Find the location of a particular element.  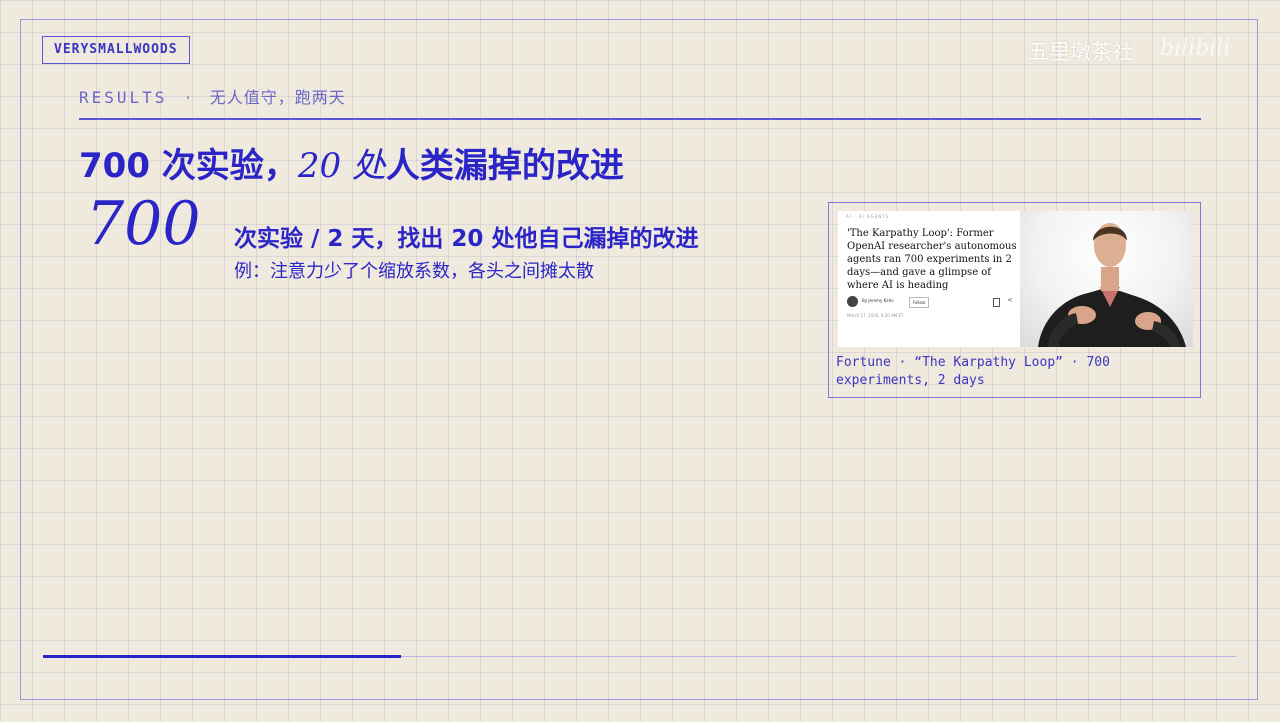

section-label: RESULTS is located at coordinates (123, 97).